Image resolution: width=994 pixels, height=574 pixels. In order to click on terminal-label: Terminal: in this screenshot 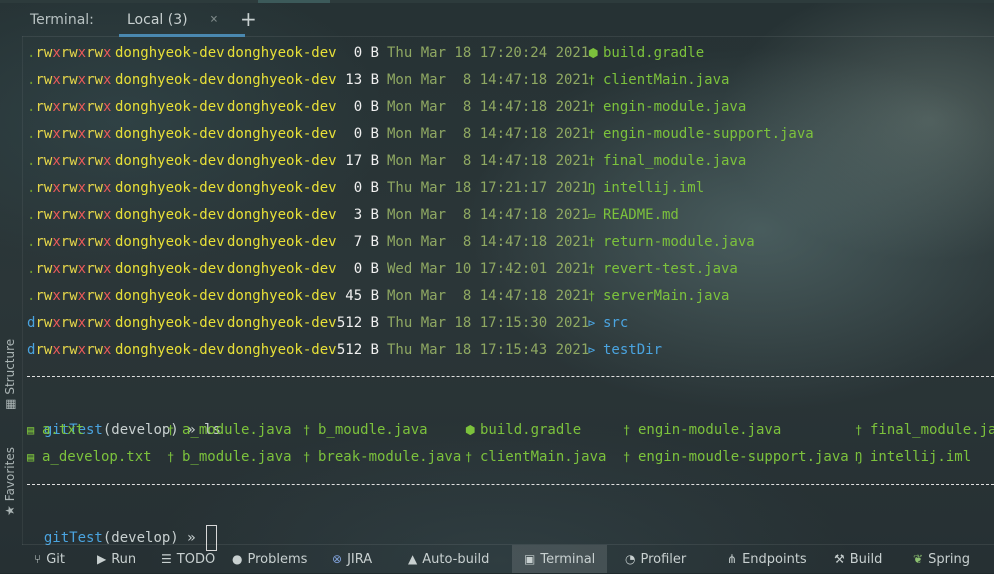, I will do `click(62, 20)`.